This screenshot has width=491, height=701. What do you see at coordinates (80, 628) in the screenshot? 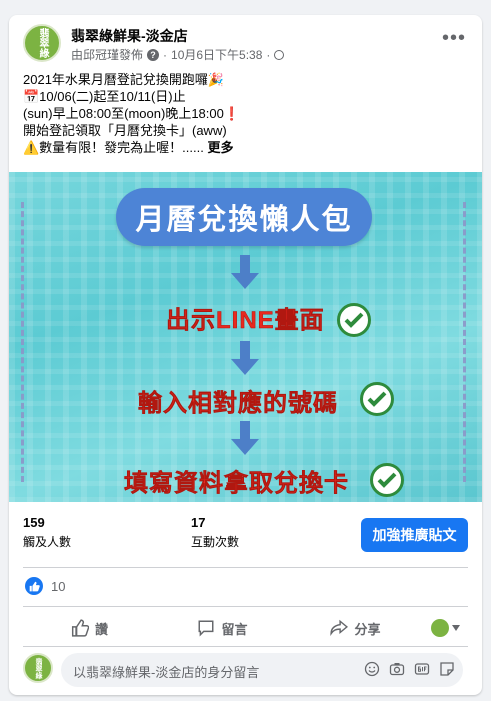
I see `thumbs-up-icon` at bounding box center [80, 628].